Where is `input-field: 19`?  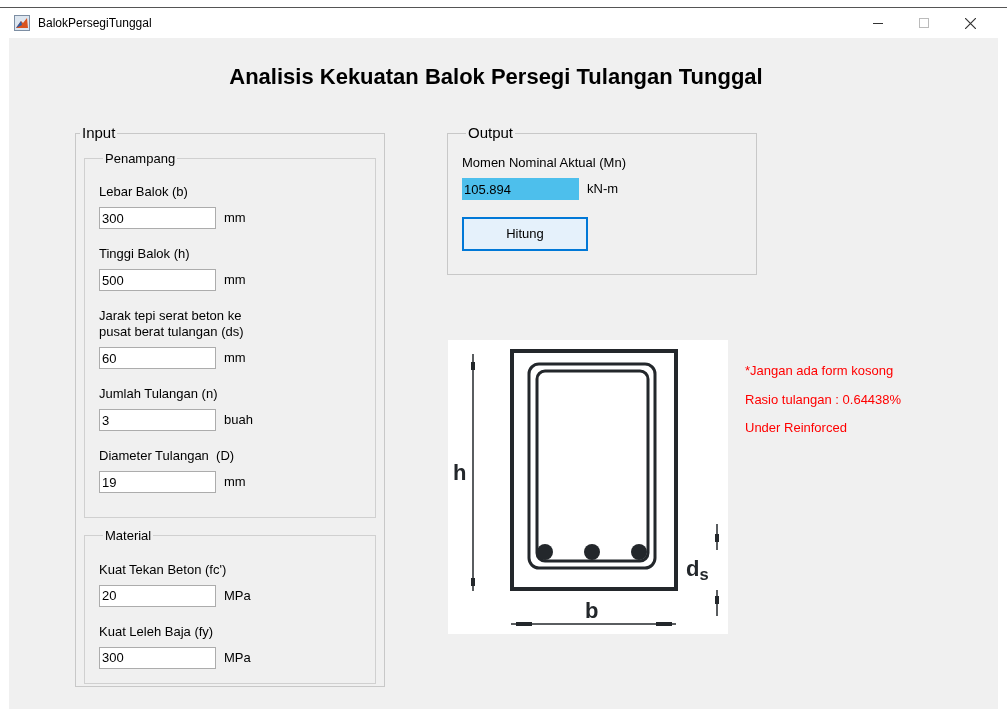 input-field: 19 is located at coordinates (157, 482).